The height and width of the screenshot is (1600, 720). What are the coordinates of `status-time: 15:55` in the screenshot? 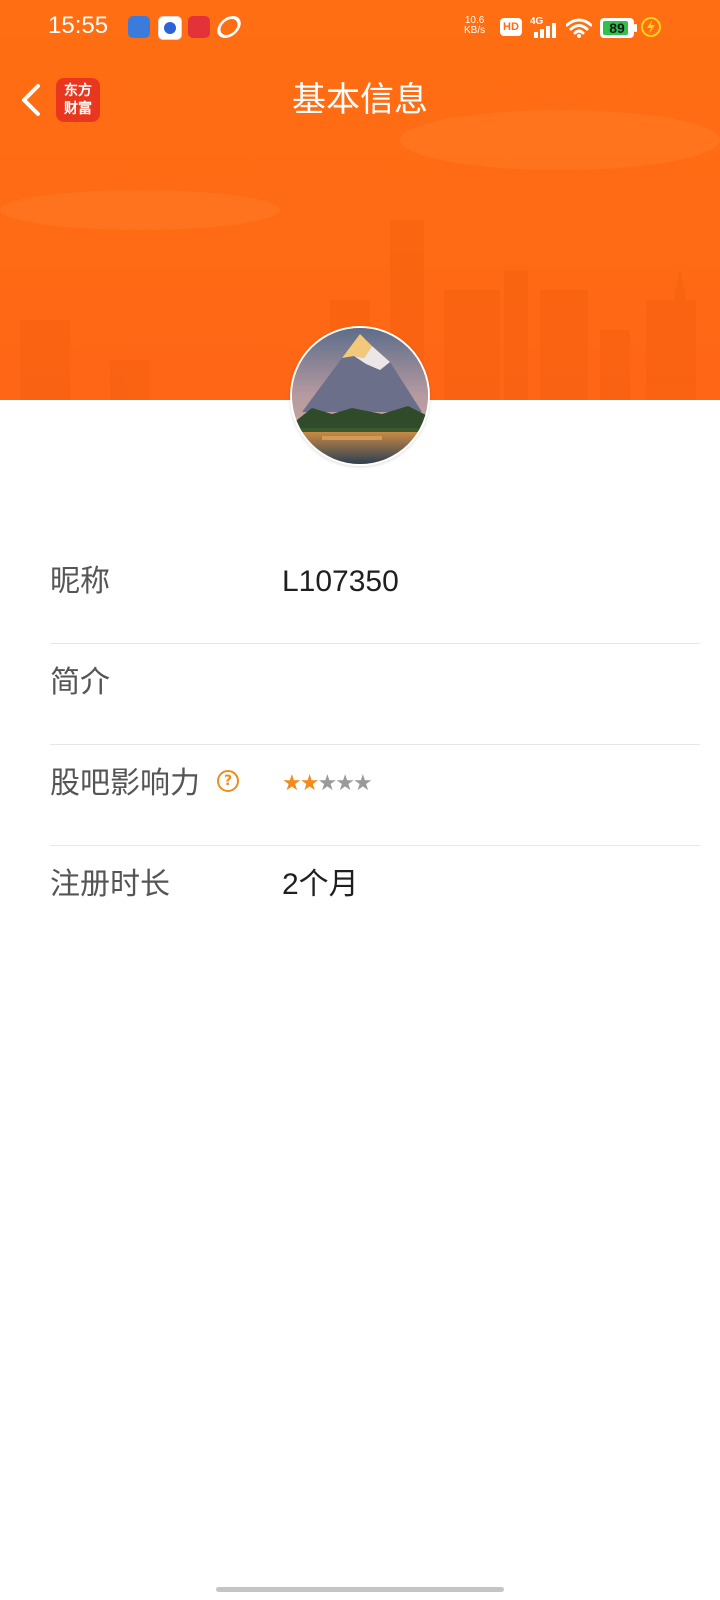 It's located at (78, 25).